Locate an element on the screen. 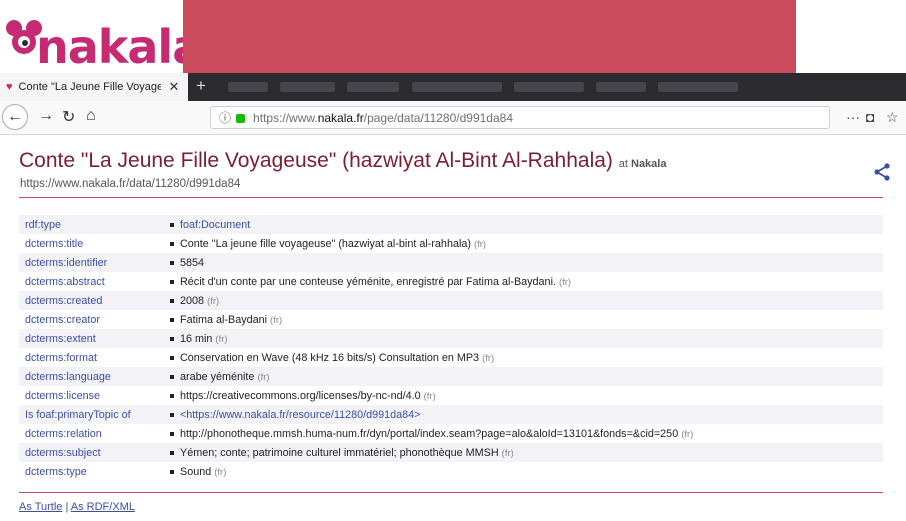  property-value-cell: 5854 is located at coordinates (523, 262).